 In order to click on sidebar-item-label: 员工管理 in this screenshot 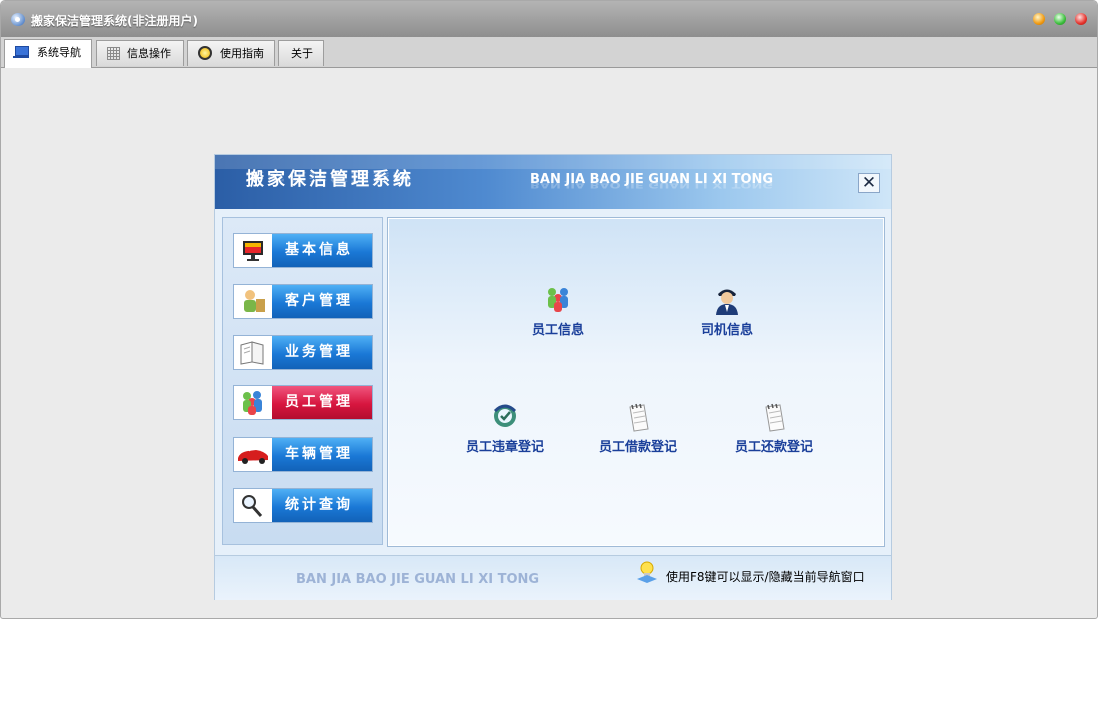, I will do `click(322, 402)`.